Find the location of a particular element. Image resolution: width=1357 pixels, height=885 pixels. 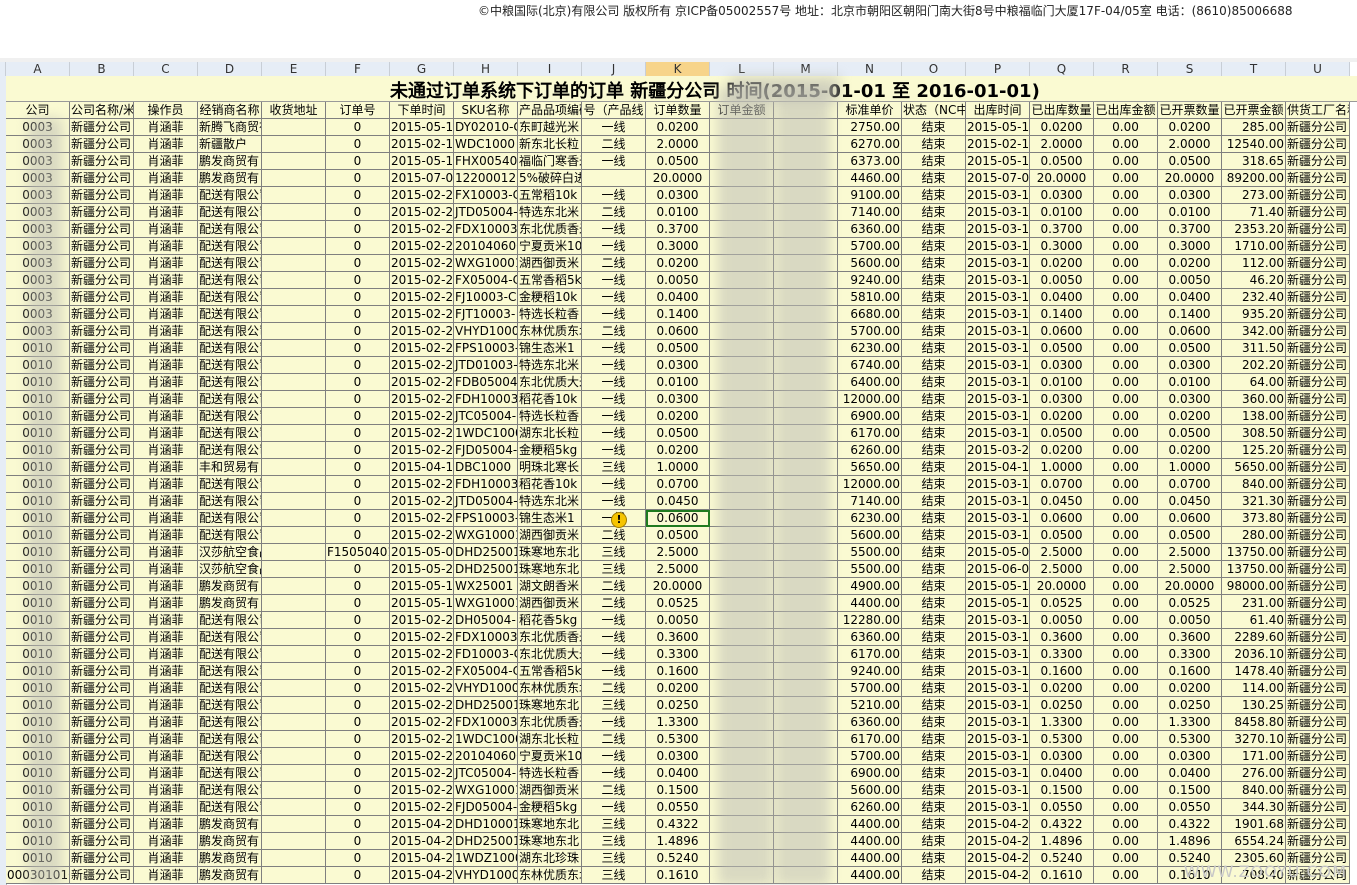

table-cell: 6170.00 is located at coordinates (870, 654).